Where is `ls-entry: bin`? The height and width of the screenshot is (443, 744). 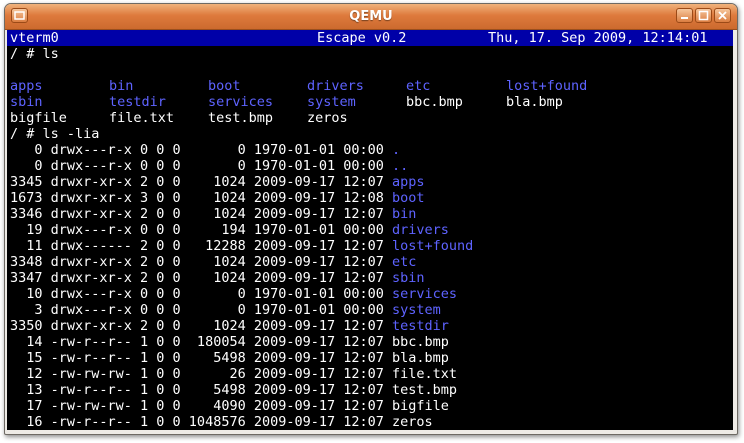
ls-entry: bin is located at coordinates (121, 86).